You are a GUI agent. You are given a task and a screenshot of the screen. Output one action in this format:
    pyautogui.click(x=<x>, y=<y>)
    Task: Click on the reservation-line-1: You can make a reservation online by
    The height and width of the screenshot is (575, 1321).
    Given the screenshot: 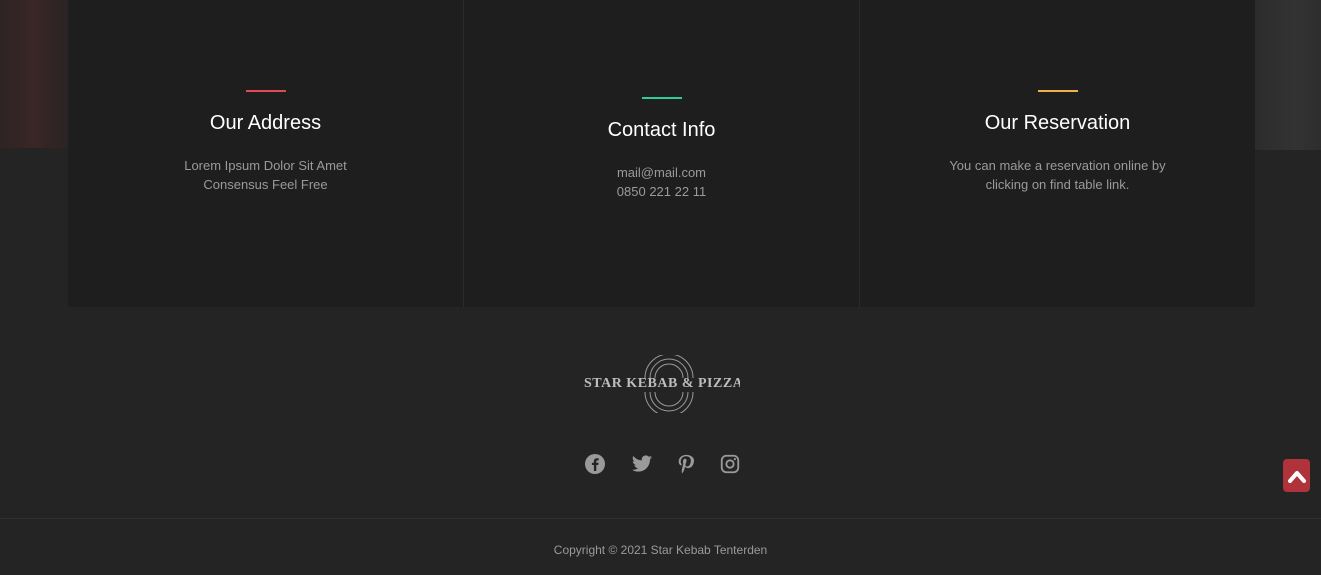 What is the action you would take?
    pyautogui.click(x=1057, y=165)
    